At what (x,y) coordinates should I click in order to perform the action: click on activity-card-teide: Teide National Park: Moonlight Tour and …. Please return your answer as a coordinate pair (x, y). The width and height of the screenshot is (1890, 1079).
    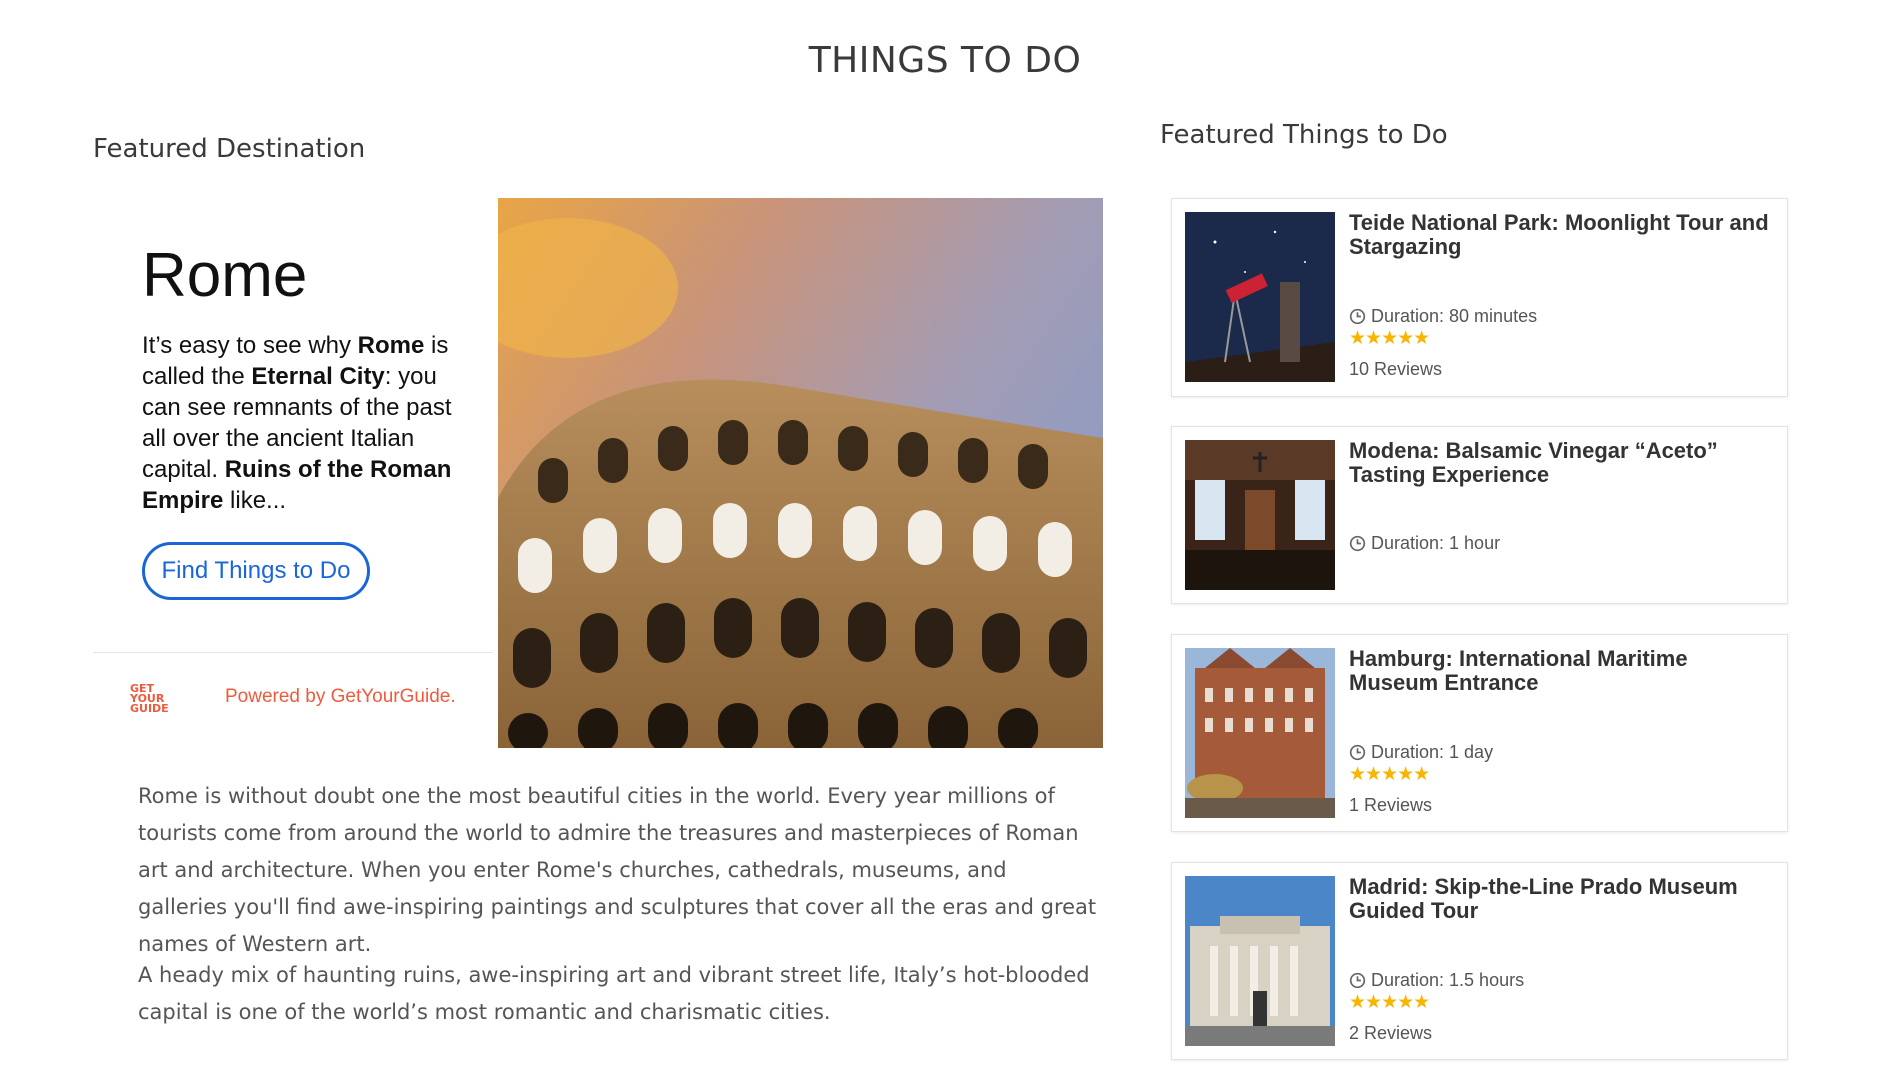
    Looking at the image, I should click on (1479, 297).